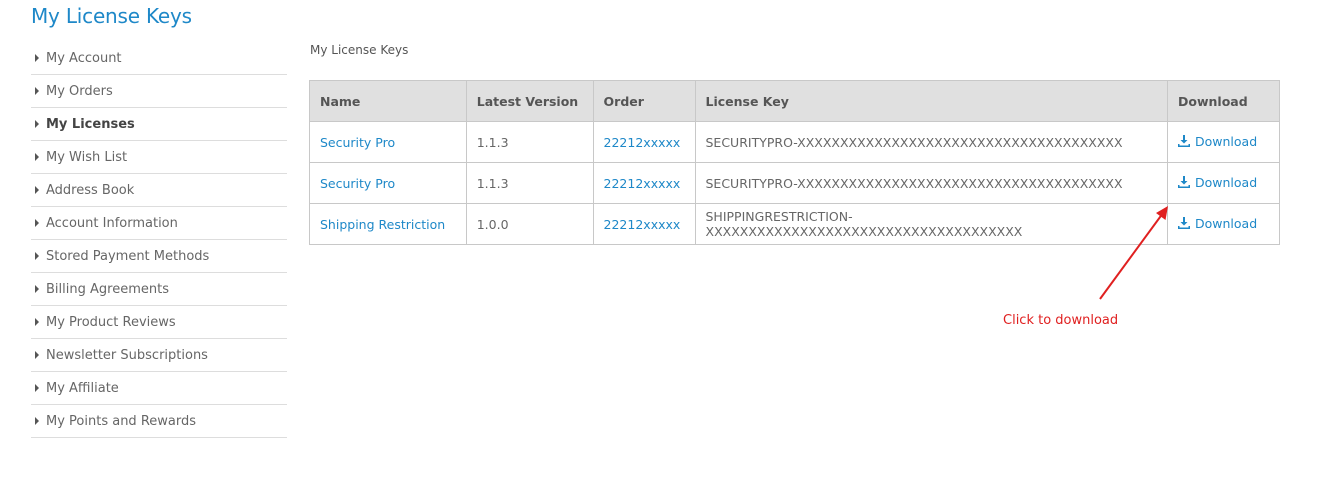  I want to click on column-header-name: Name, so click(388, 101).